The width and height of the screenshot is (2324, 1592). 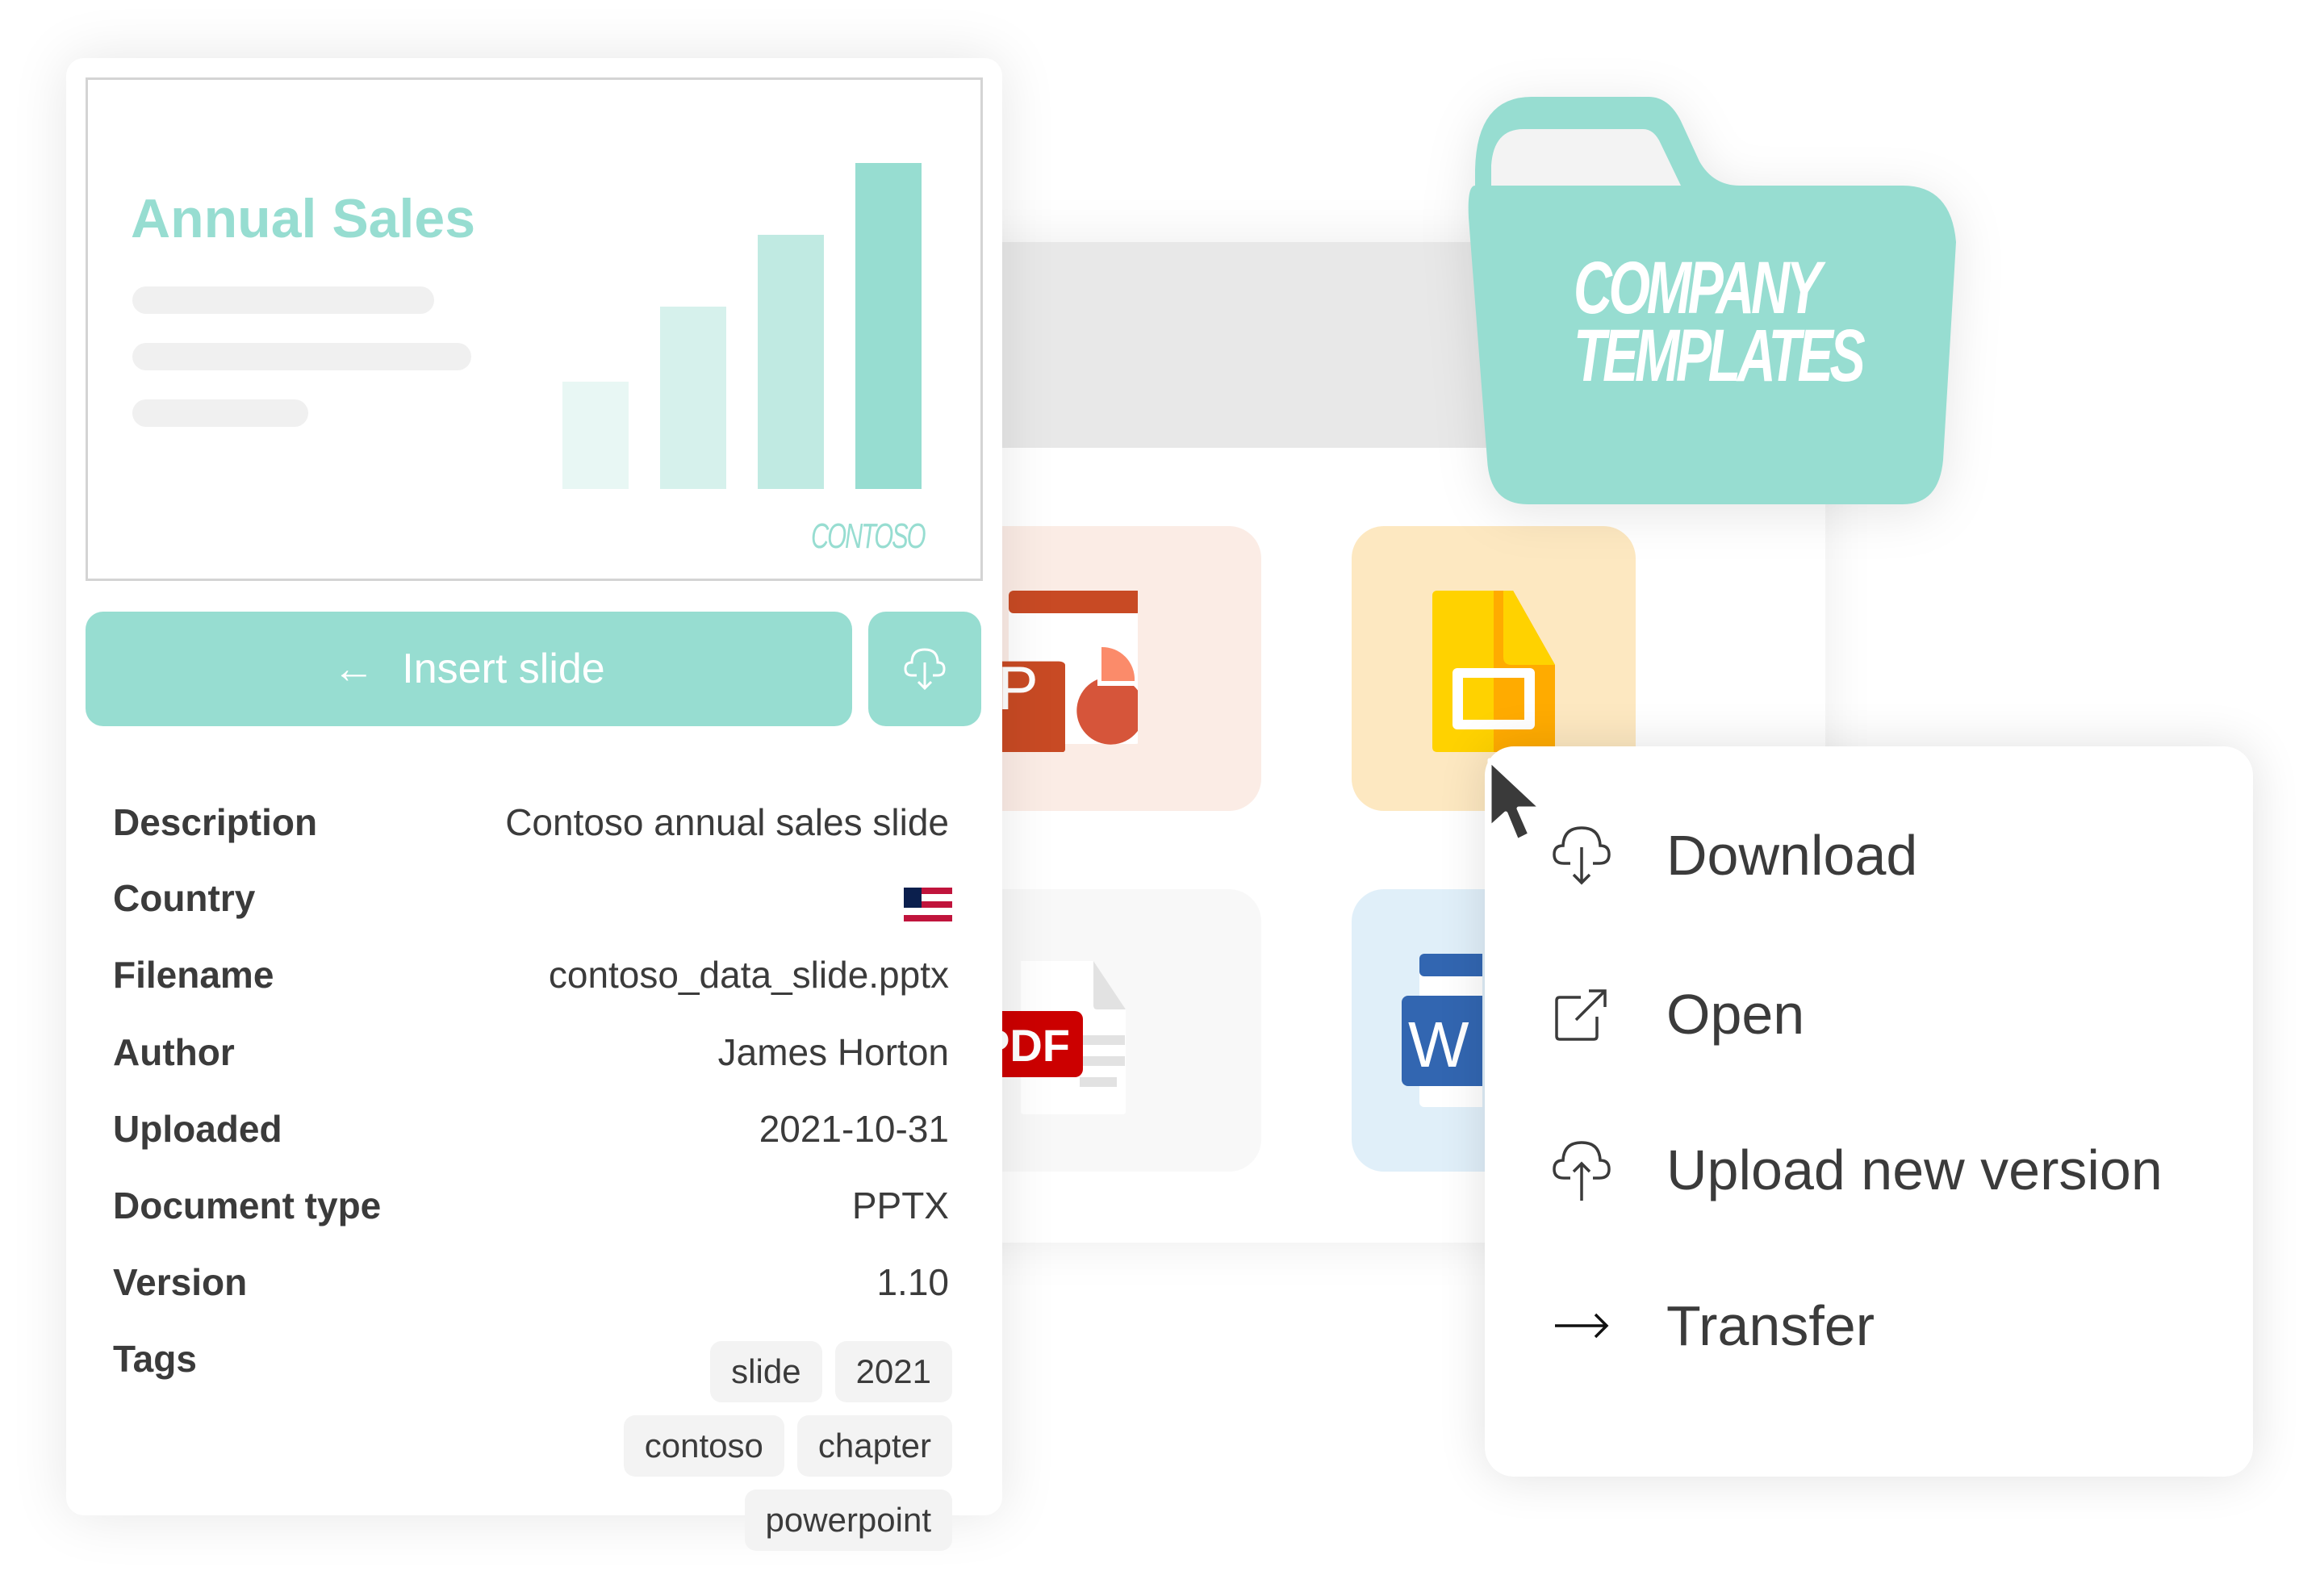 What do you see at coordinates (1792, 855) in the screenshot?
I see `menu-item-label: Download` at bounding box center [1792, 855].